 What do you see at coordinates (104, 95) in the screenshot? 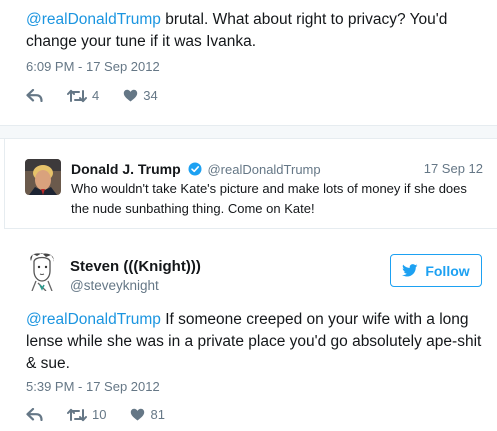
I see `tweet-actions: 4 34` at bounding box center [104, 95].